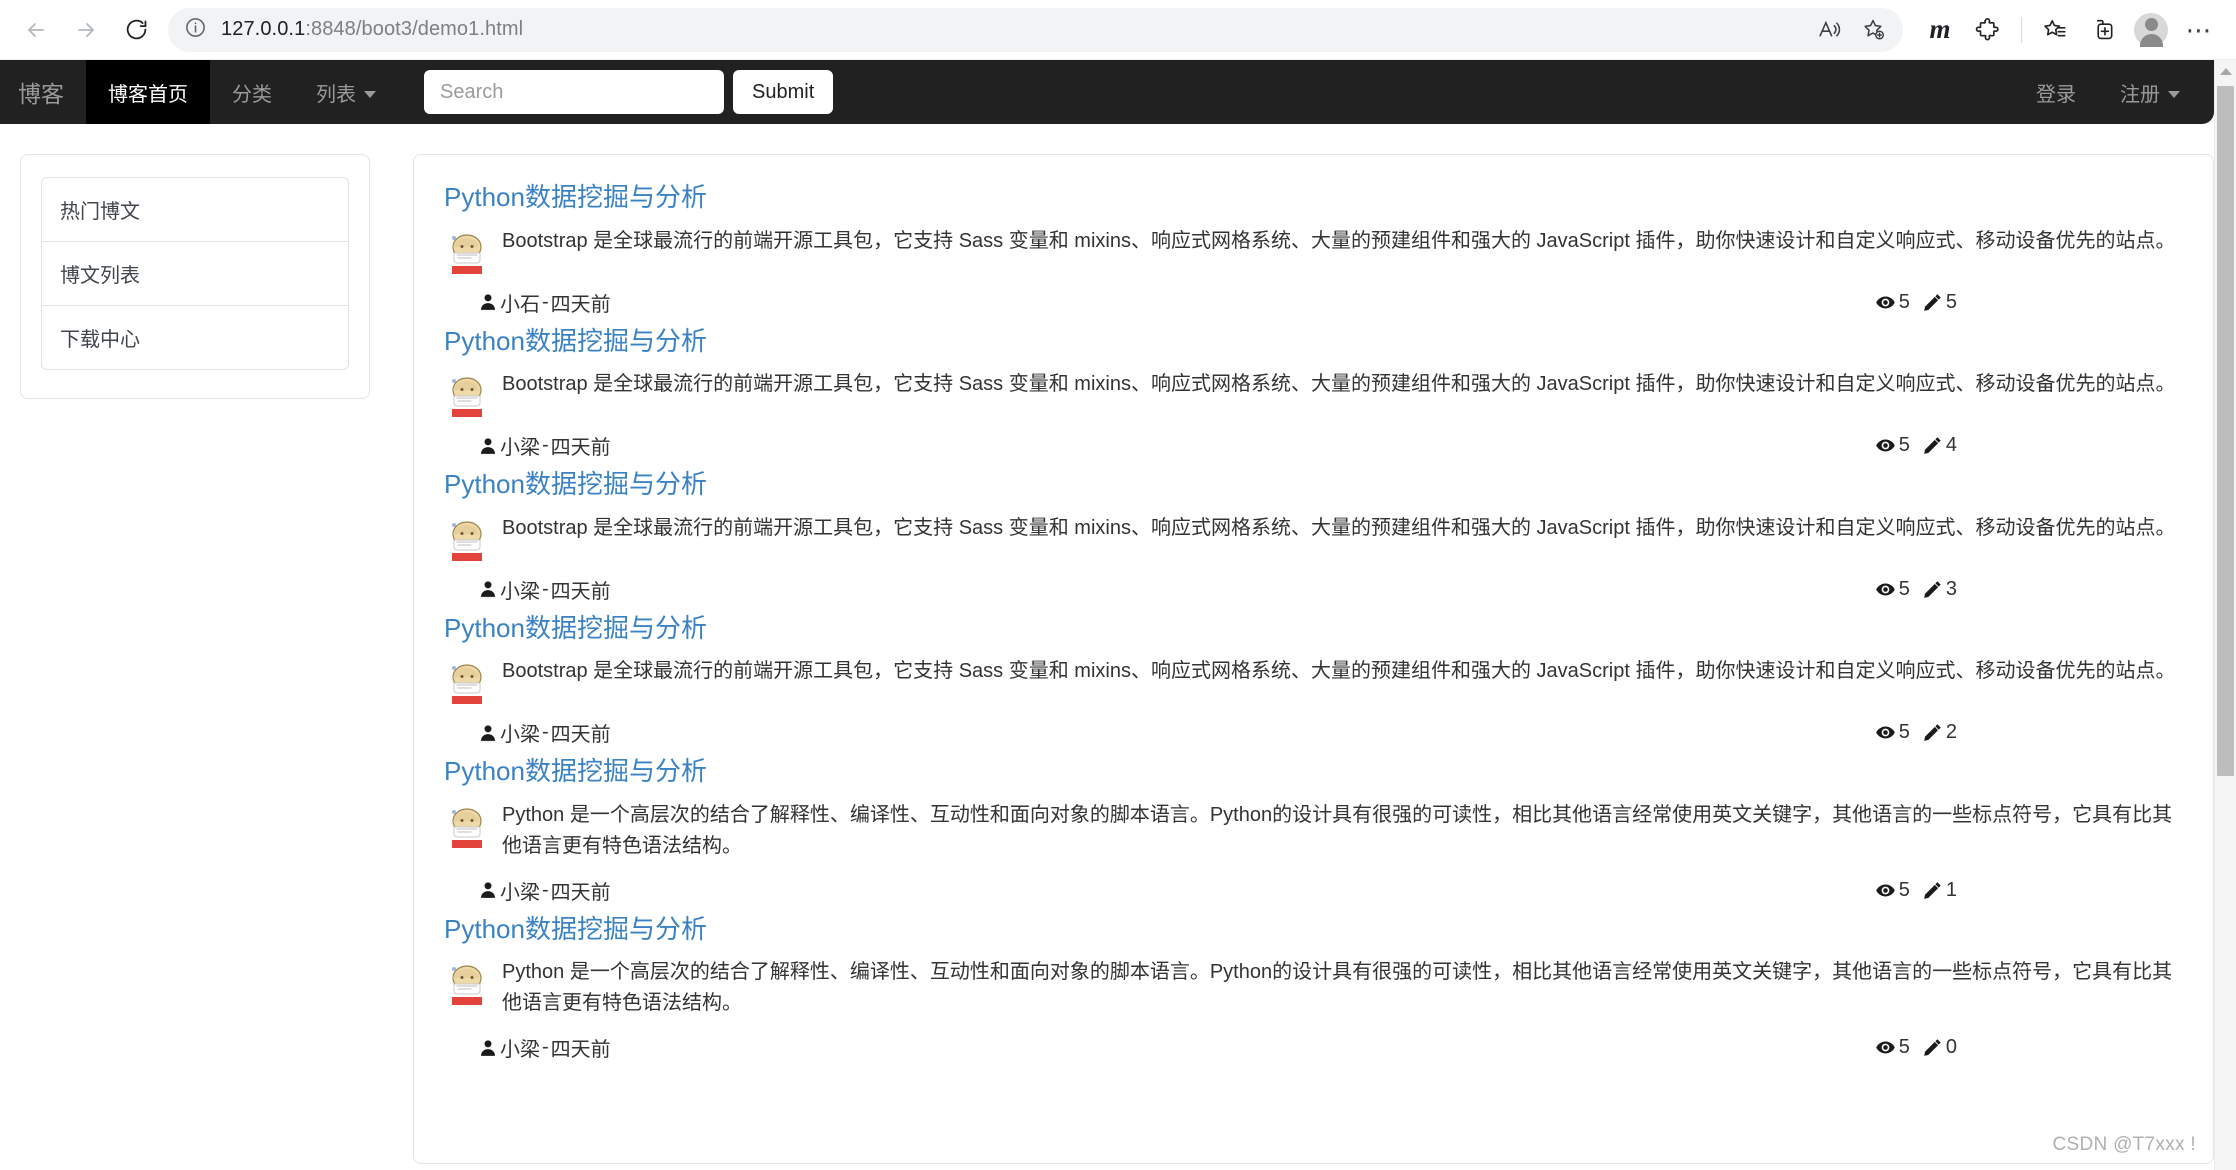  Describe the element at coordinates (2056, 92) in the screenshot. I see `nav-item-login: 登录` at that location.